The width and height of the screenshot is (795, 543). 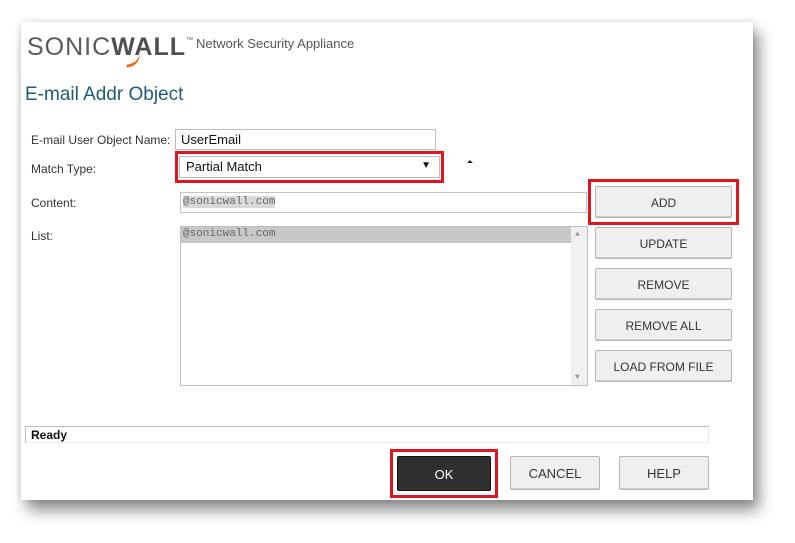 What do you see at coordinates (148, 50) in the screenshot?
I see `logo-text-bold: WALL` at bounding box center [148, 50].